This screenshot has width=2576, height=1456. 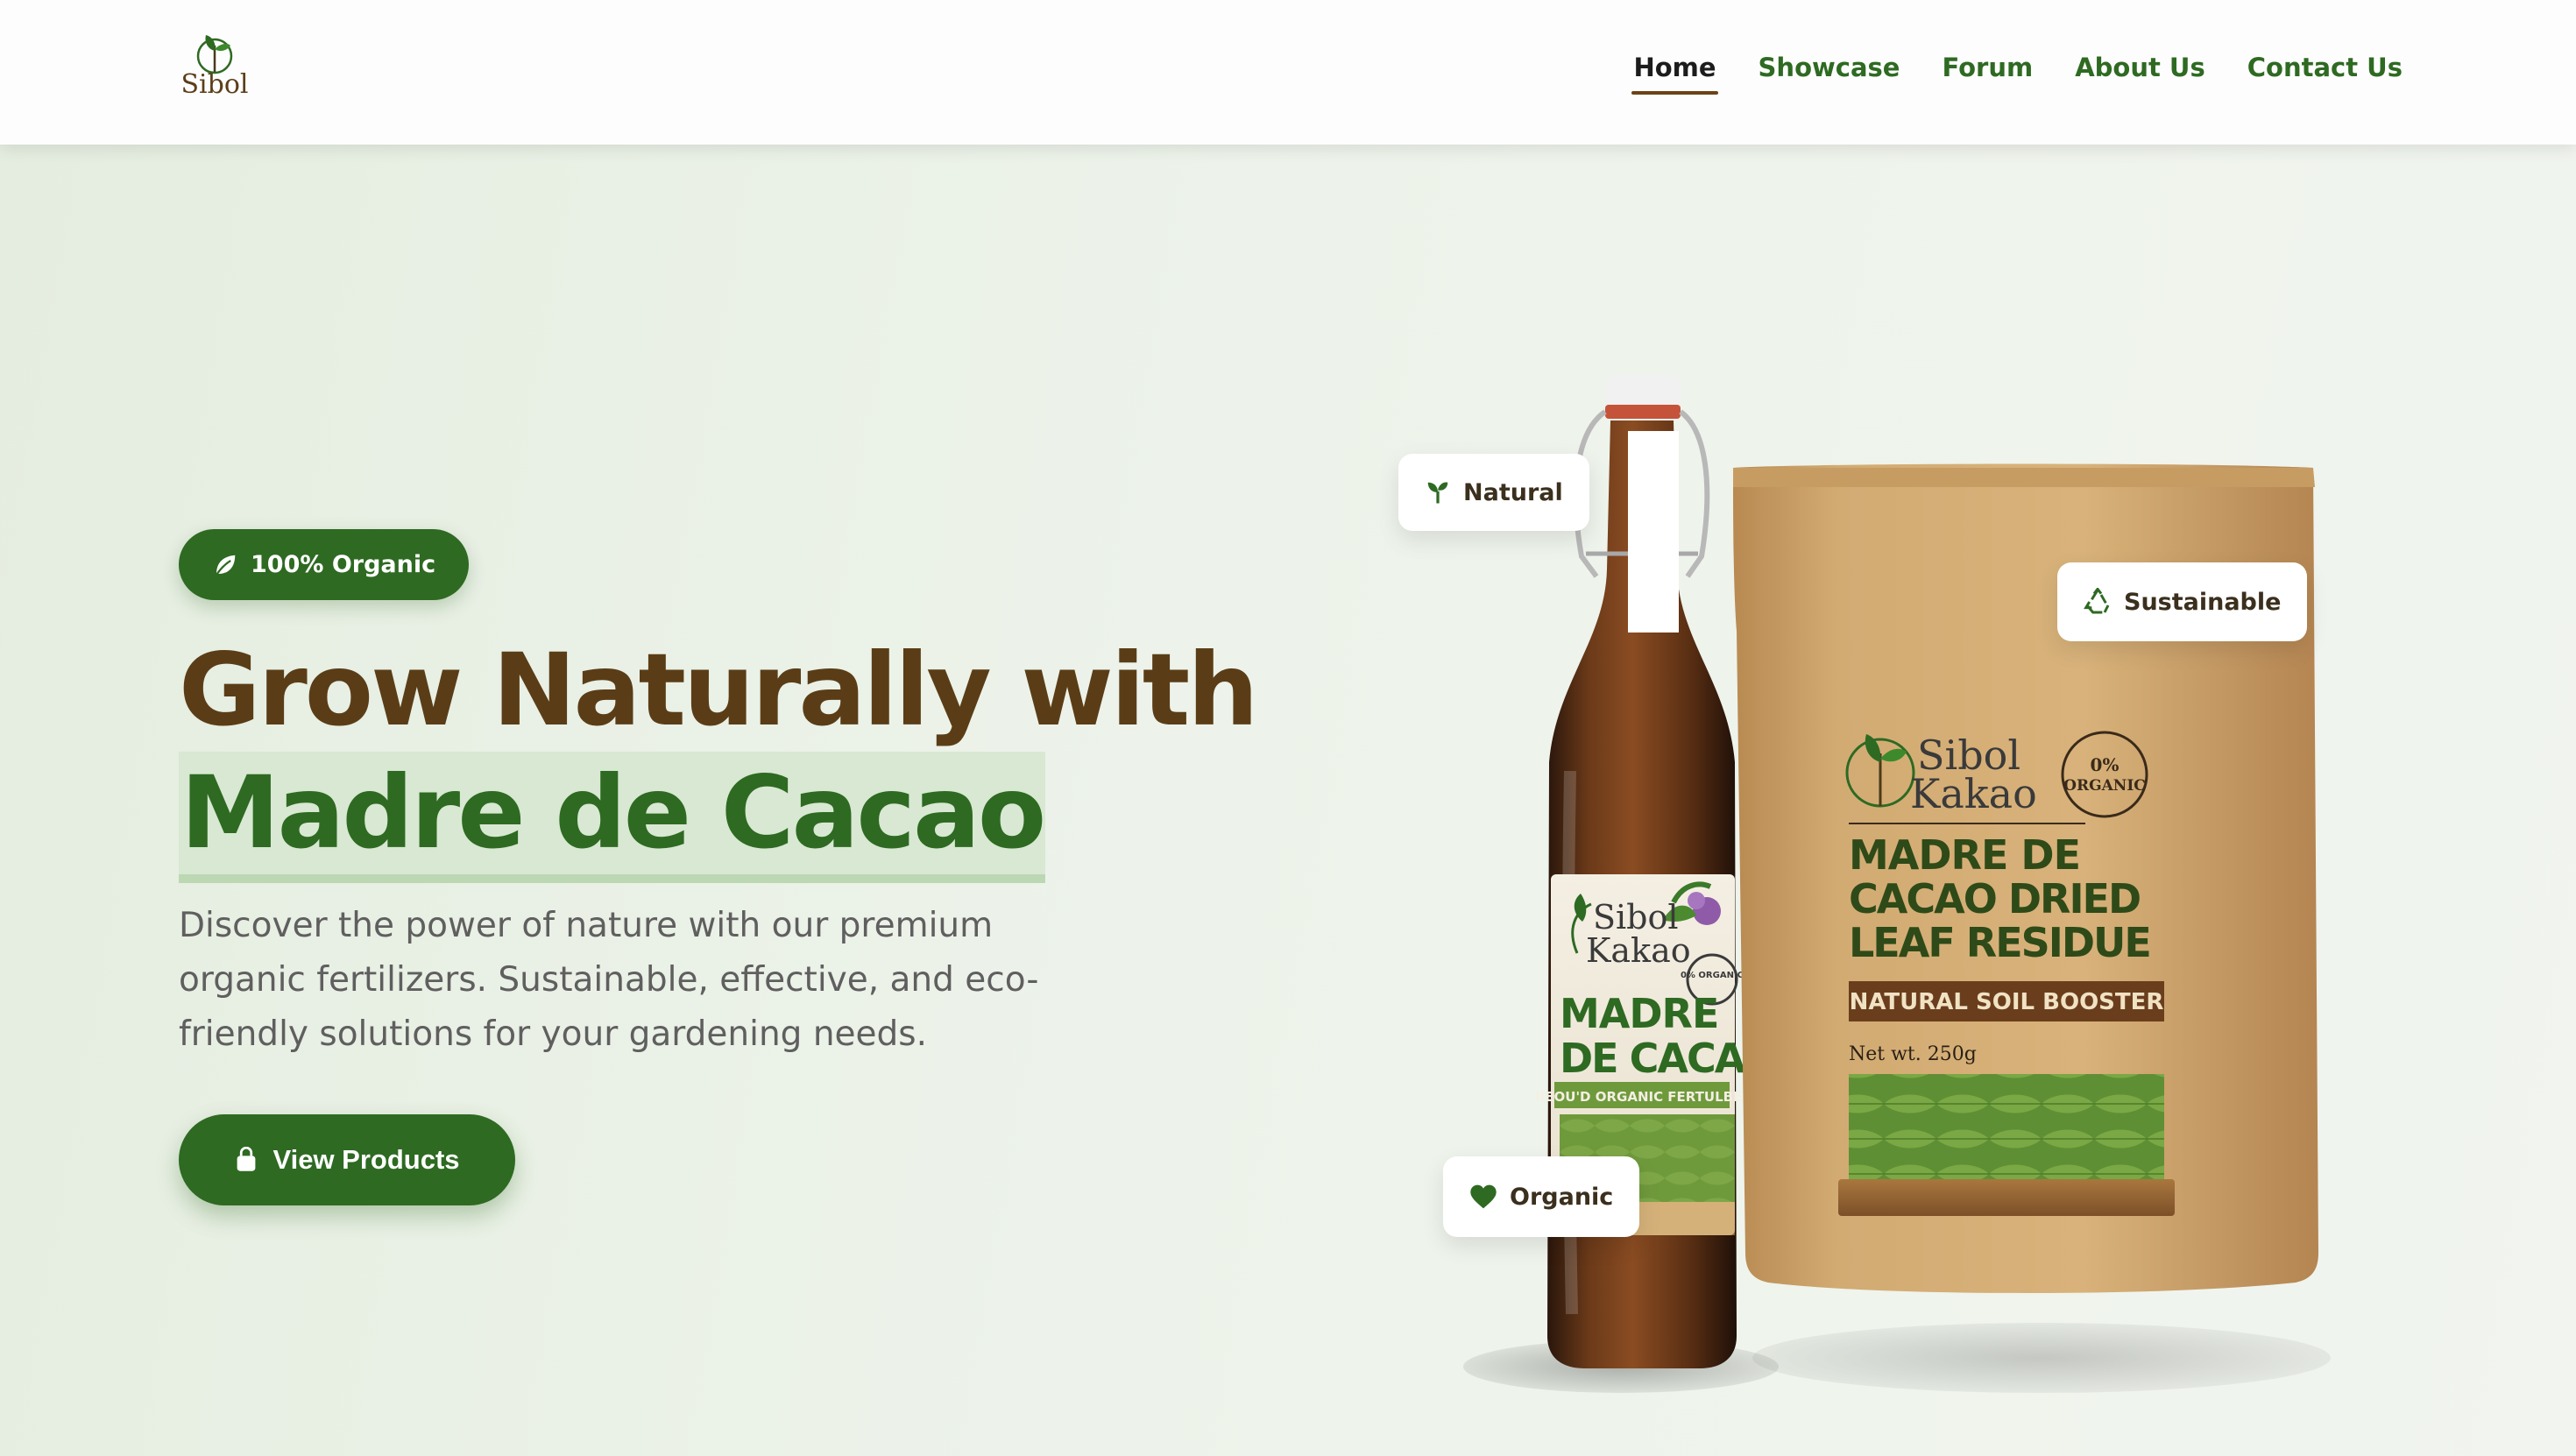 I want to click on pouch-net-weight: Net wt. 250g, so click(x=1913, y=1054).